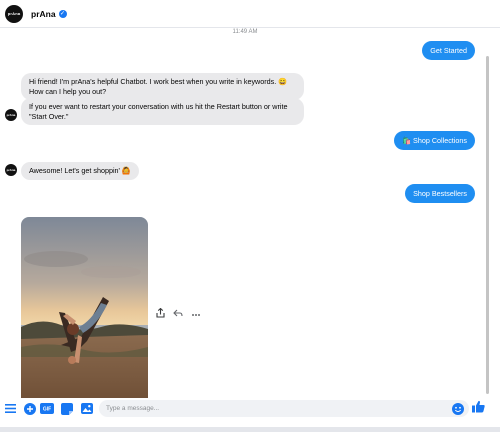 The width and height of the screenshot is (500, 432). Describe the element at coordinates (84, 311) in the screenshot. I see `product-photo` at that location.